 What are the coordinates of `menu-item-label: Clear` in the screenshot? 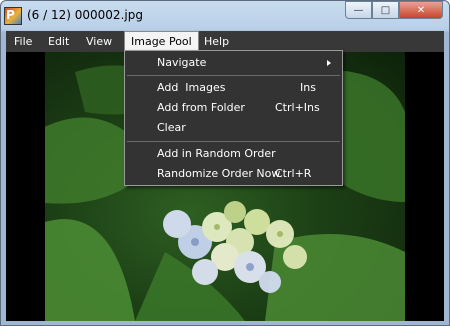 It's located at (171, 127).